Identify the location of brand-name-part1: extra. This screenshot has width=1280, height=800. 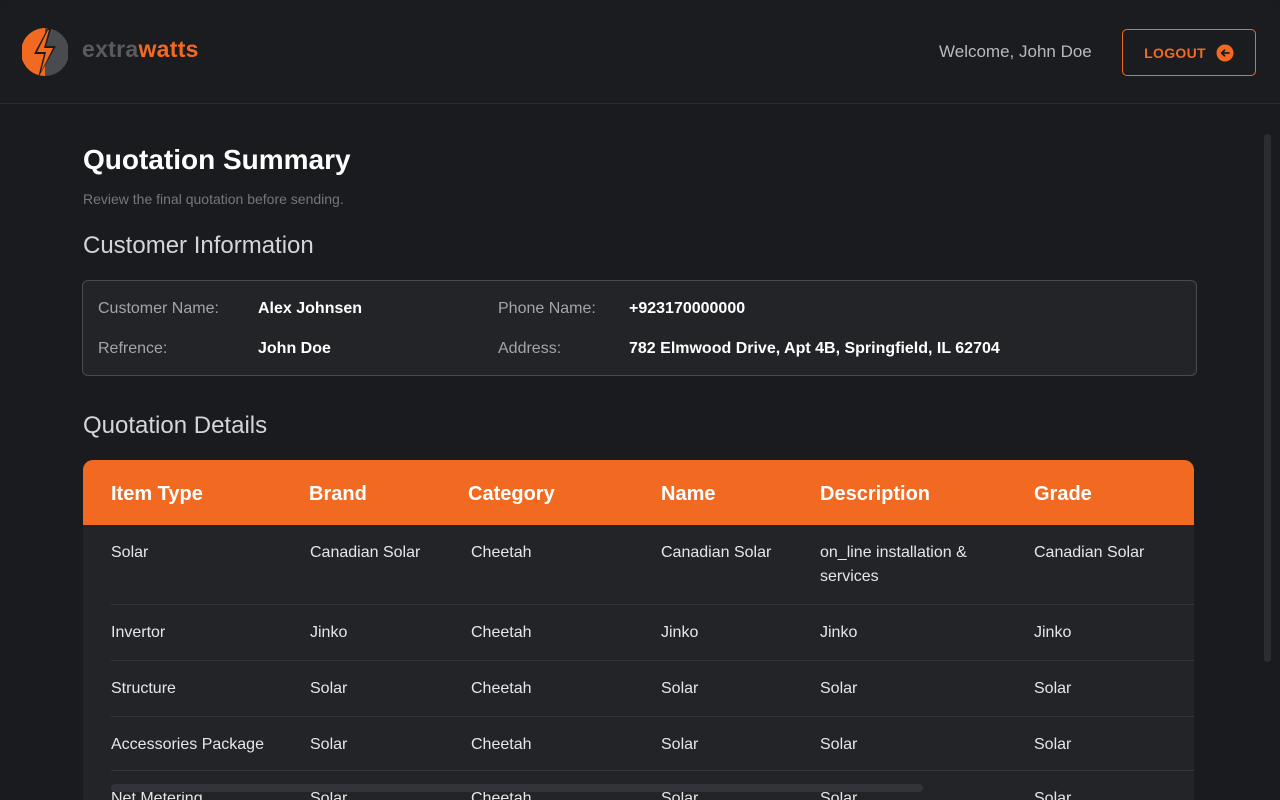
(110, 48).